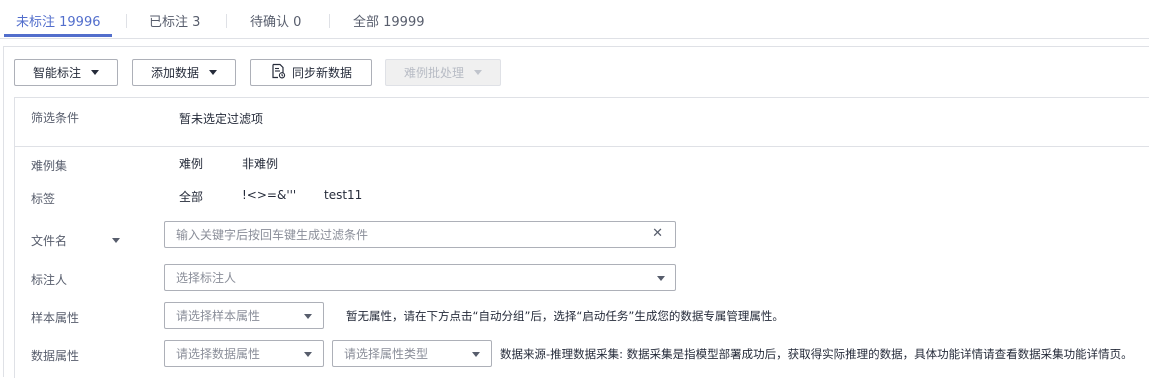  Describe the element at coordinates (191, 163) in the screenshot. I see `hard-set-option-hard: 难例` at that location.